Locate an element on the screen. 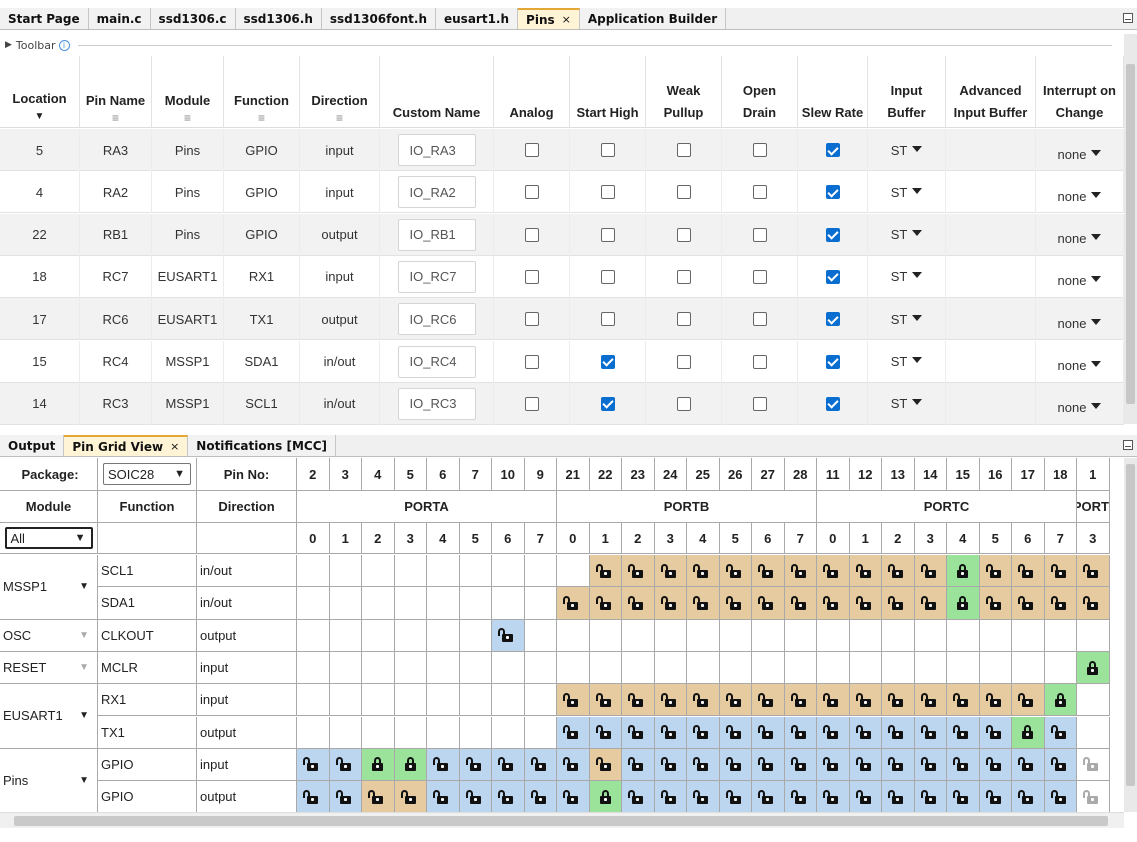  module-cell: Pins ▼ is located at coordinates (49, 781).